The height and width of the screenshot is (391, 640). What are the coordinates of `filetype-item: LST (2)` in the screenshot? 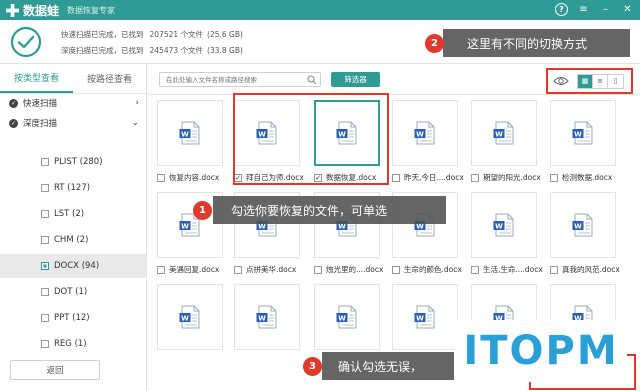 It's located at (73, 214).